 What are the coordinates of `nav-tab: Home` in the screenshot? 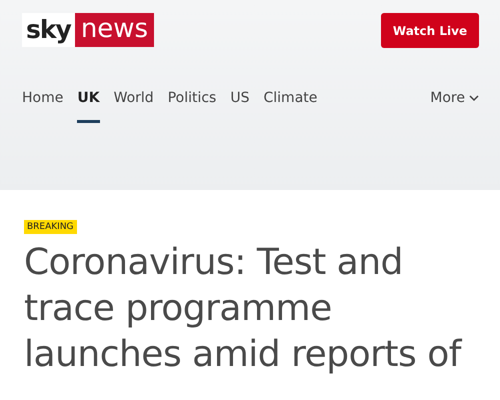 It's located at (43, 106).